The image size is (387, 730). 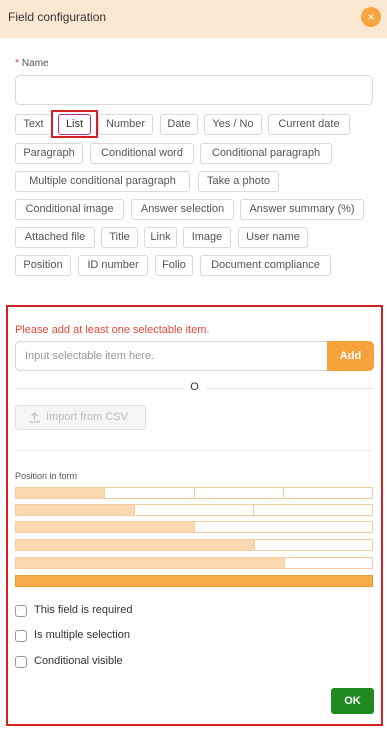 I want to click on field-type-current-date: Current date, so click(x=309, y=124).